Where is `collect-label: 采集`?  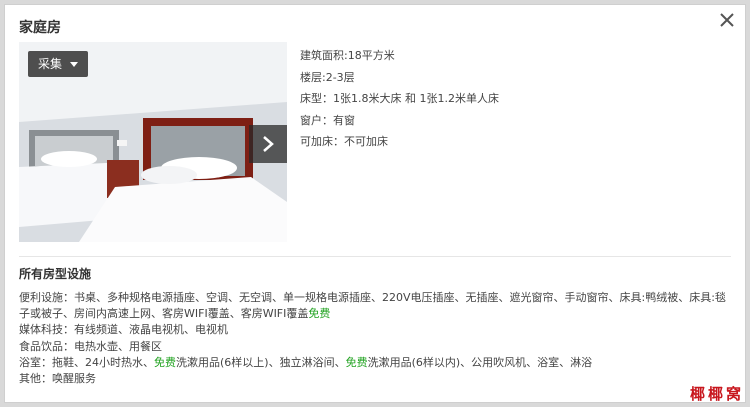 collect-label: 采集 is located at coordinates (50, 64).